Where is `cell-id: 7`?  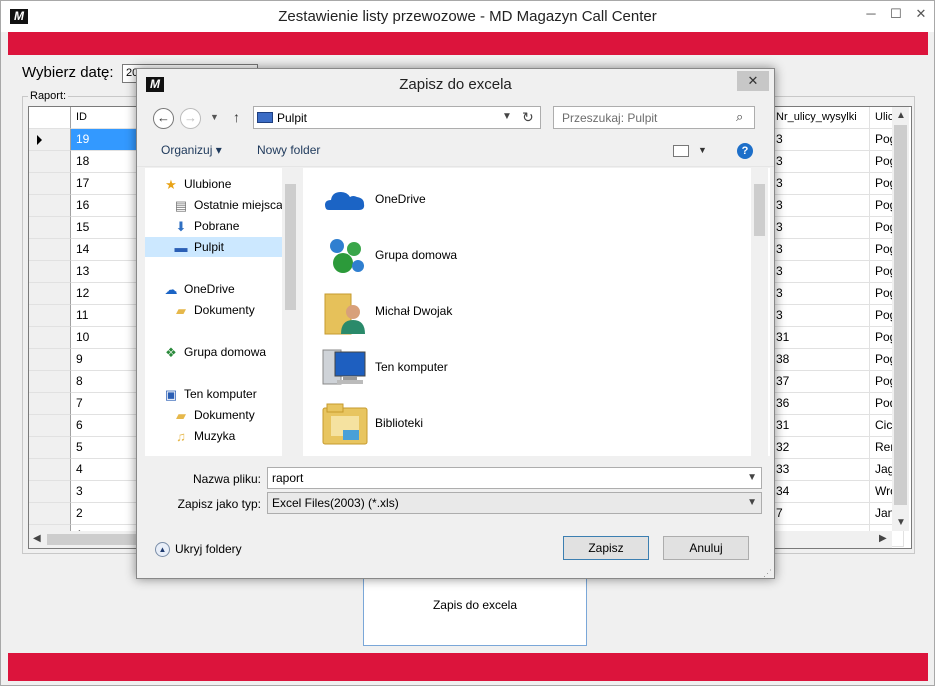
cell-id: 7 is located at coordinates (105, 404).